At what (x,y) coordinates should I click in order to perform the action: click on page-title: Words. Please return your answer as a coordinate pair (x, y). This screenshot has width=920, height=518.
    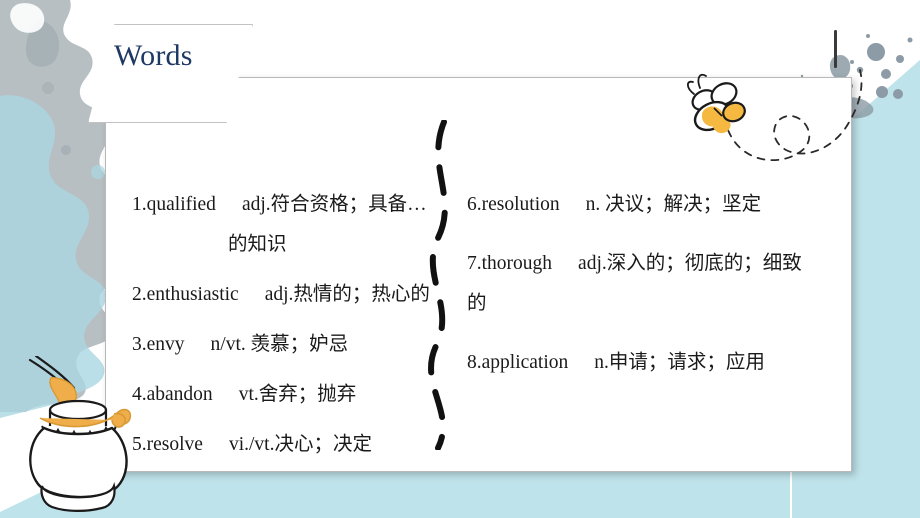
    Looking at the image, I should click on (153, 55).